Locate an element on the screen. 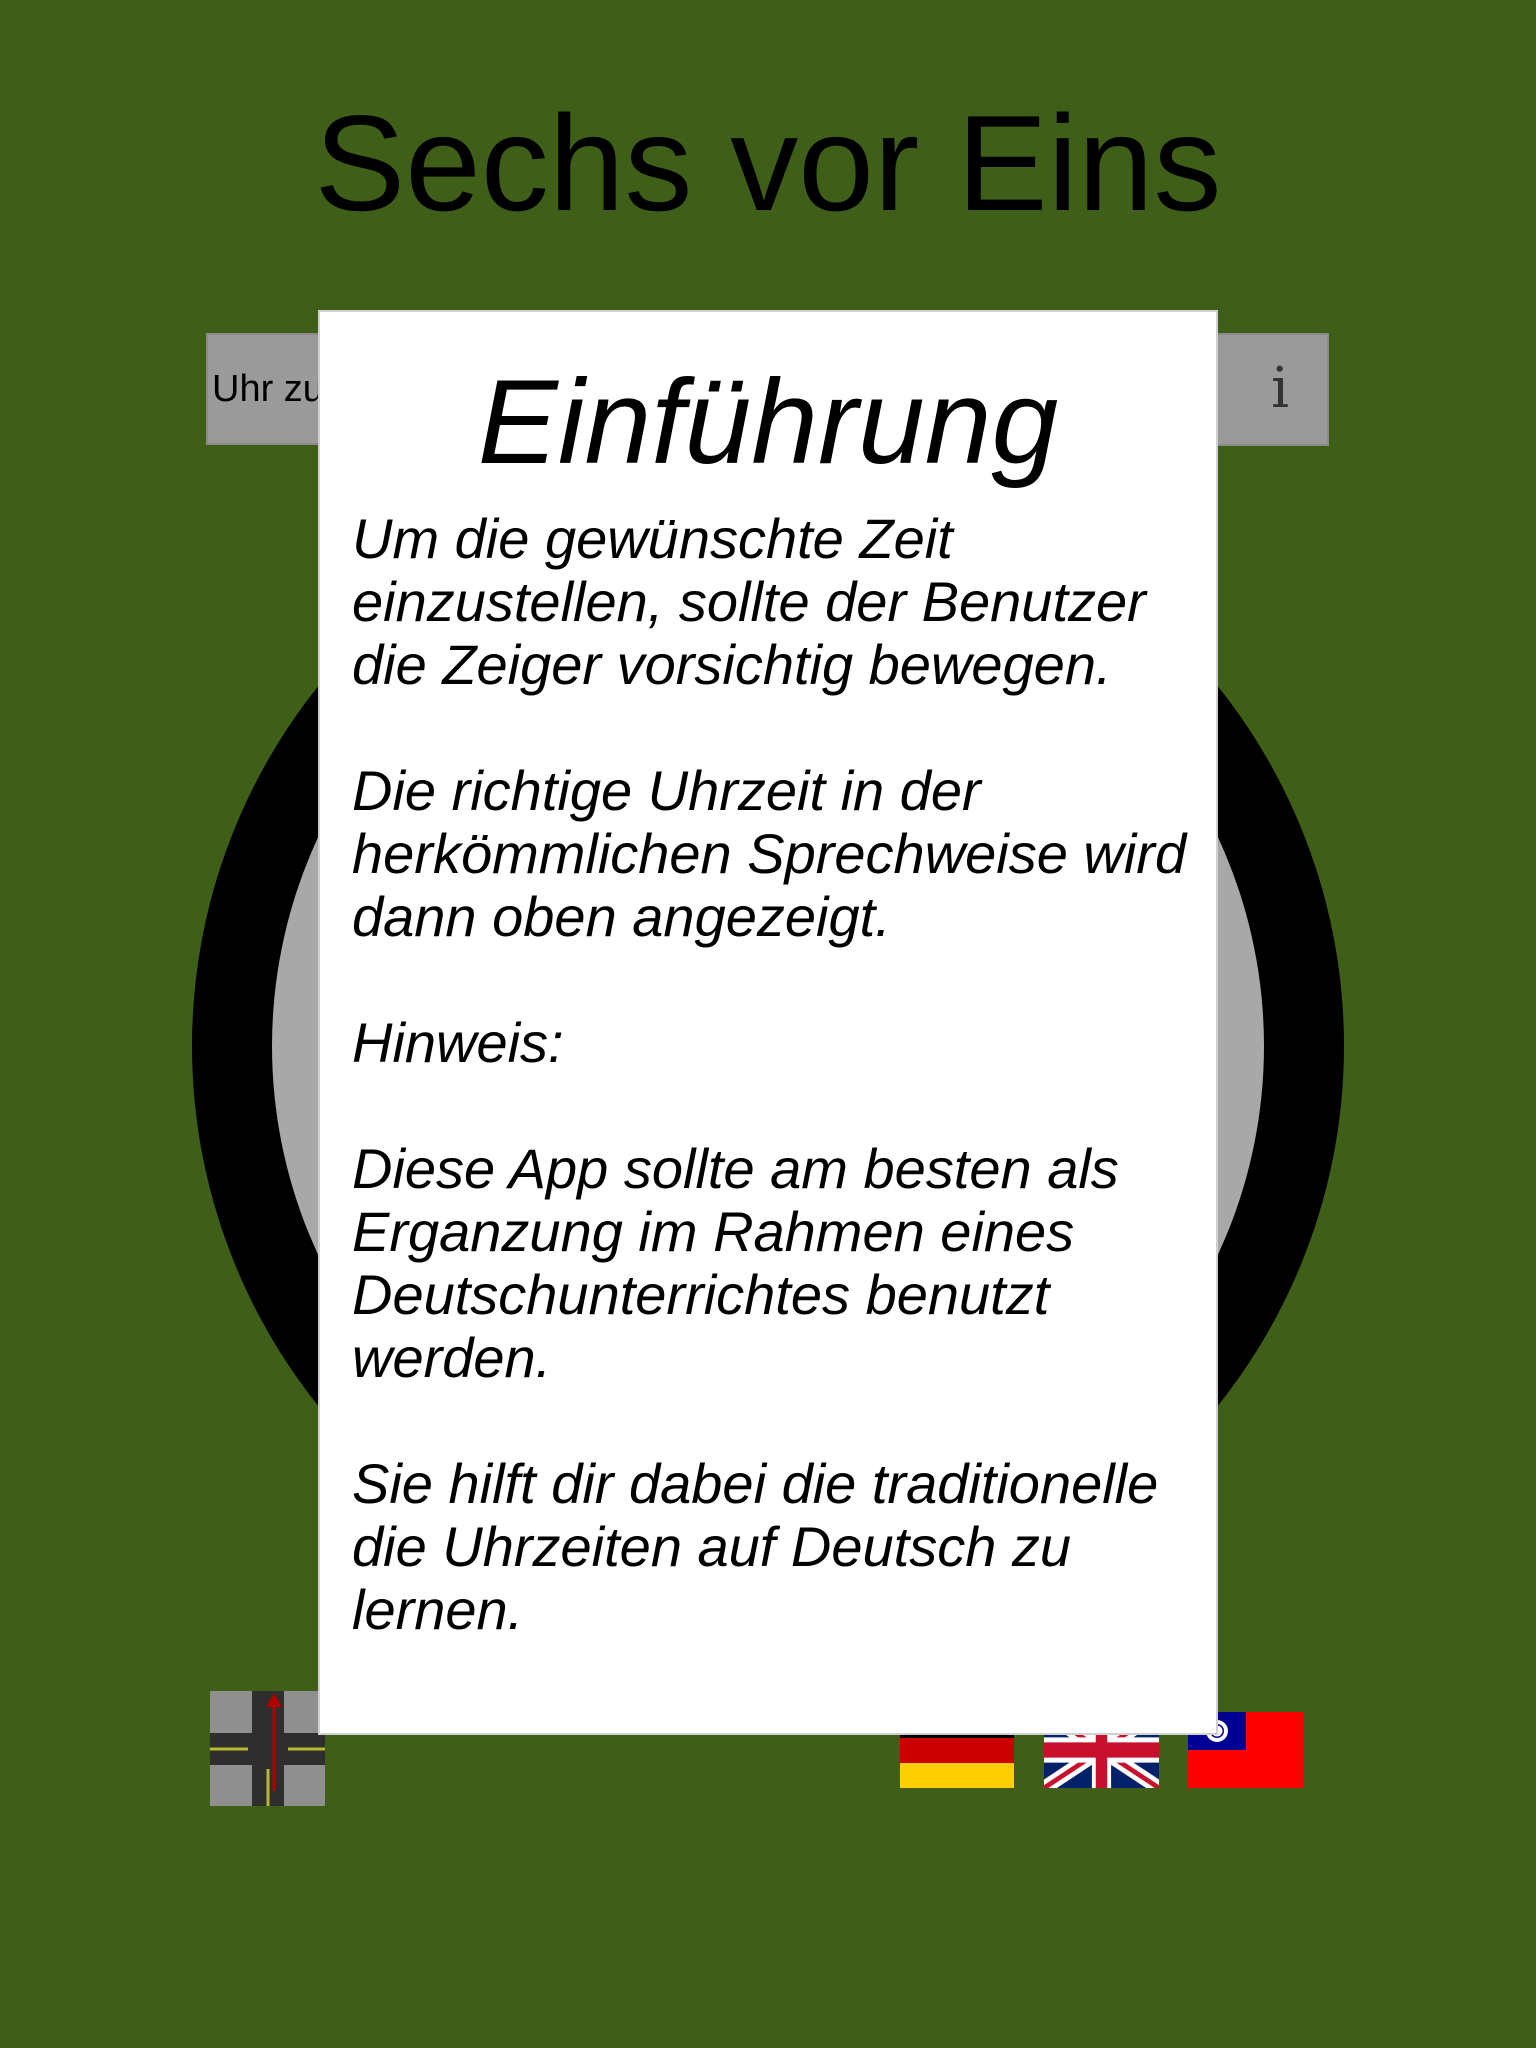 This screenshot has width=1536, height=2048. road-junction-svg is located at coordinates (267, 1748).